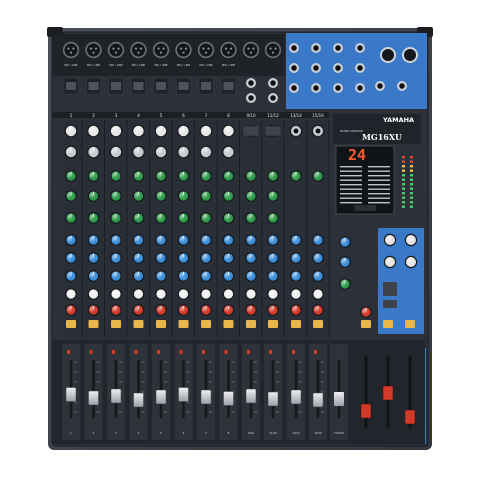 The height and width of the screenshot is (480, 480). What do you see at coordinates (273, 131) in the screenshot?
I see `stereo-switch` at bounding box center [273, 131].